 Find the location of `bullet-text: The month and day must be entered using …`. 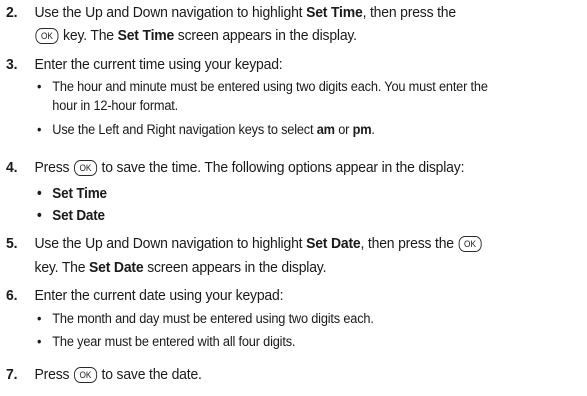

bullet-text: The month and day must be entered using … is located at coordinates (213, 319).